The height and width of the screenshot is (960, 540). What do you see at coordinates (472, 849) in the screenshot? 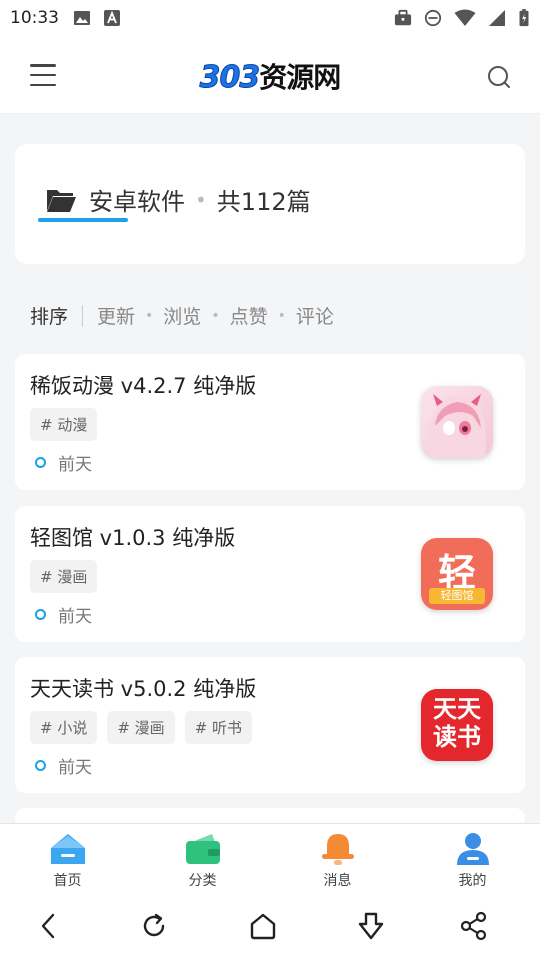
I see `user-icon` at bounding box center [472, 849].